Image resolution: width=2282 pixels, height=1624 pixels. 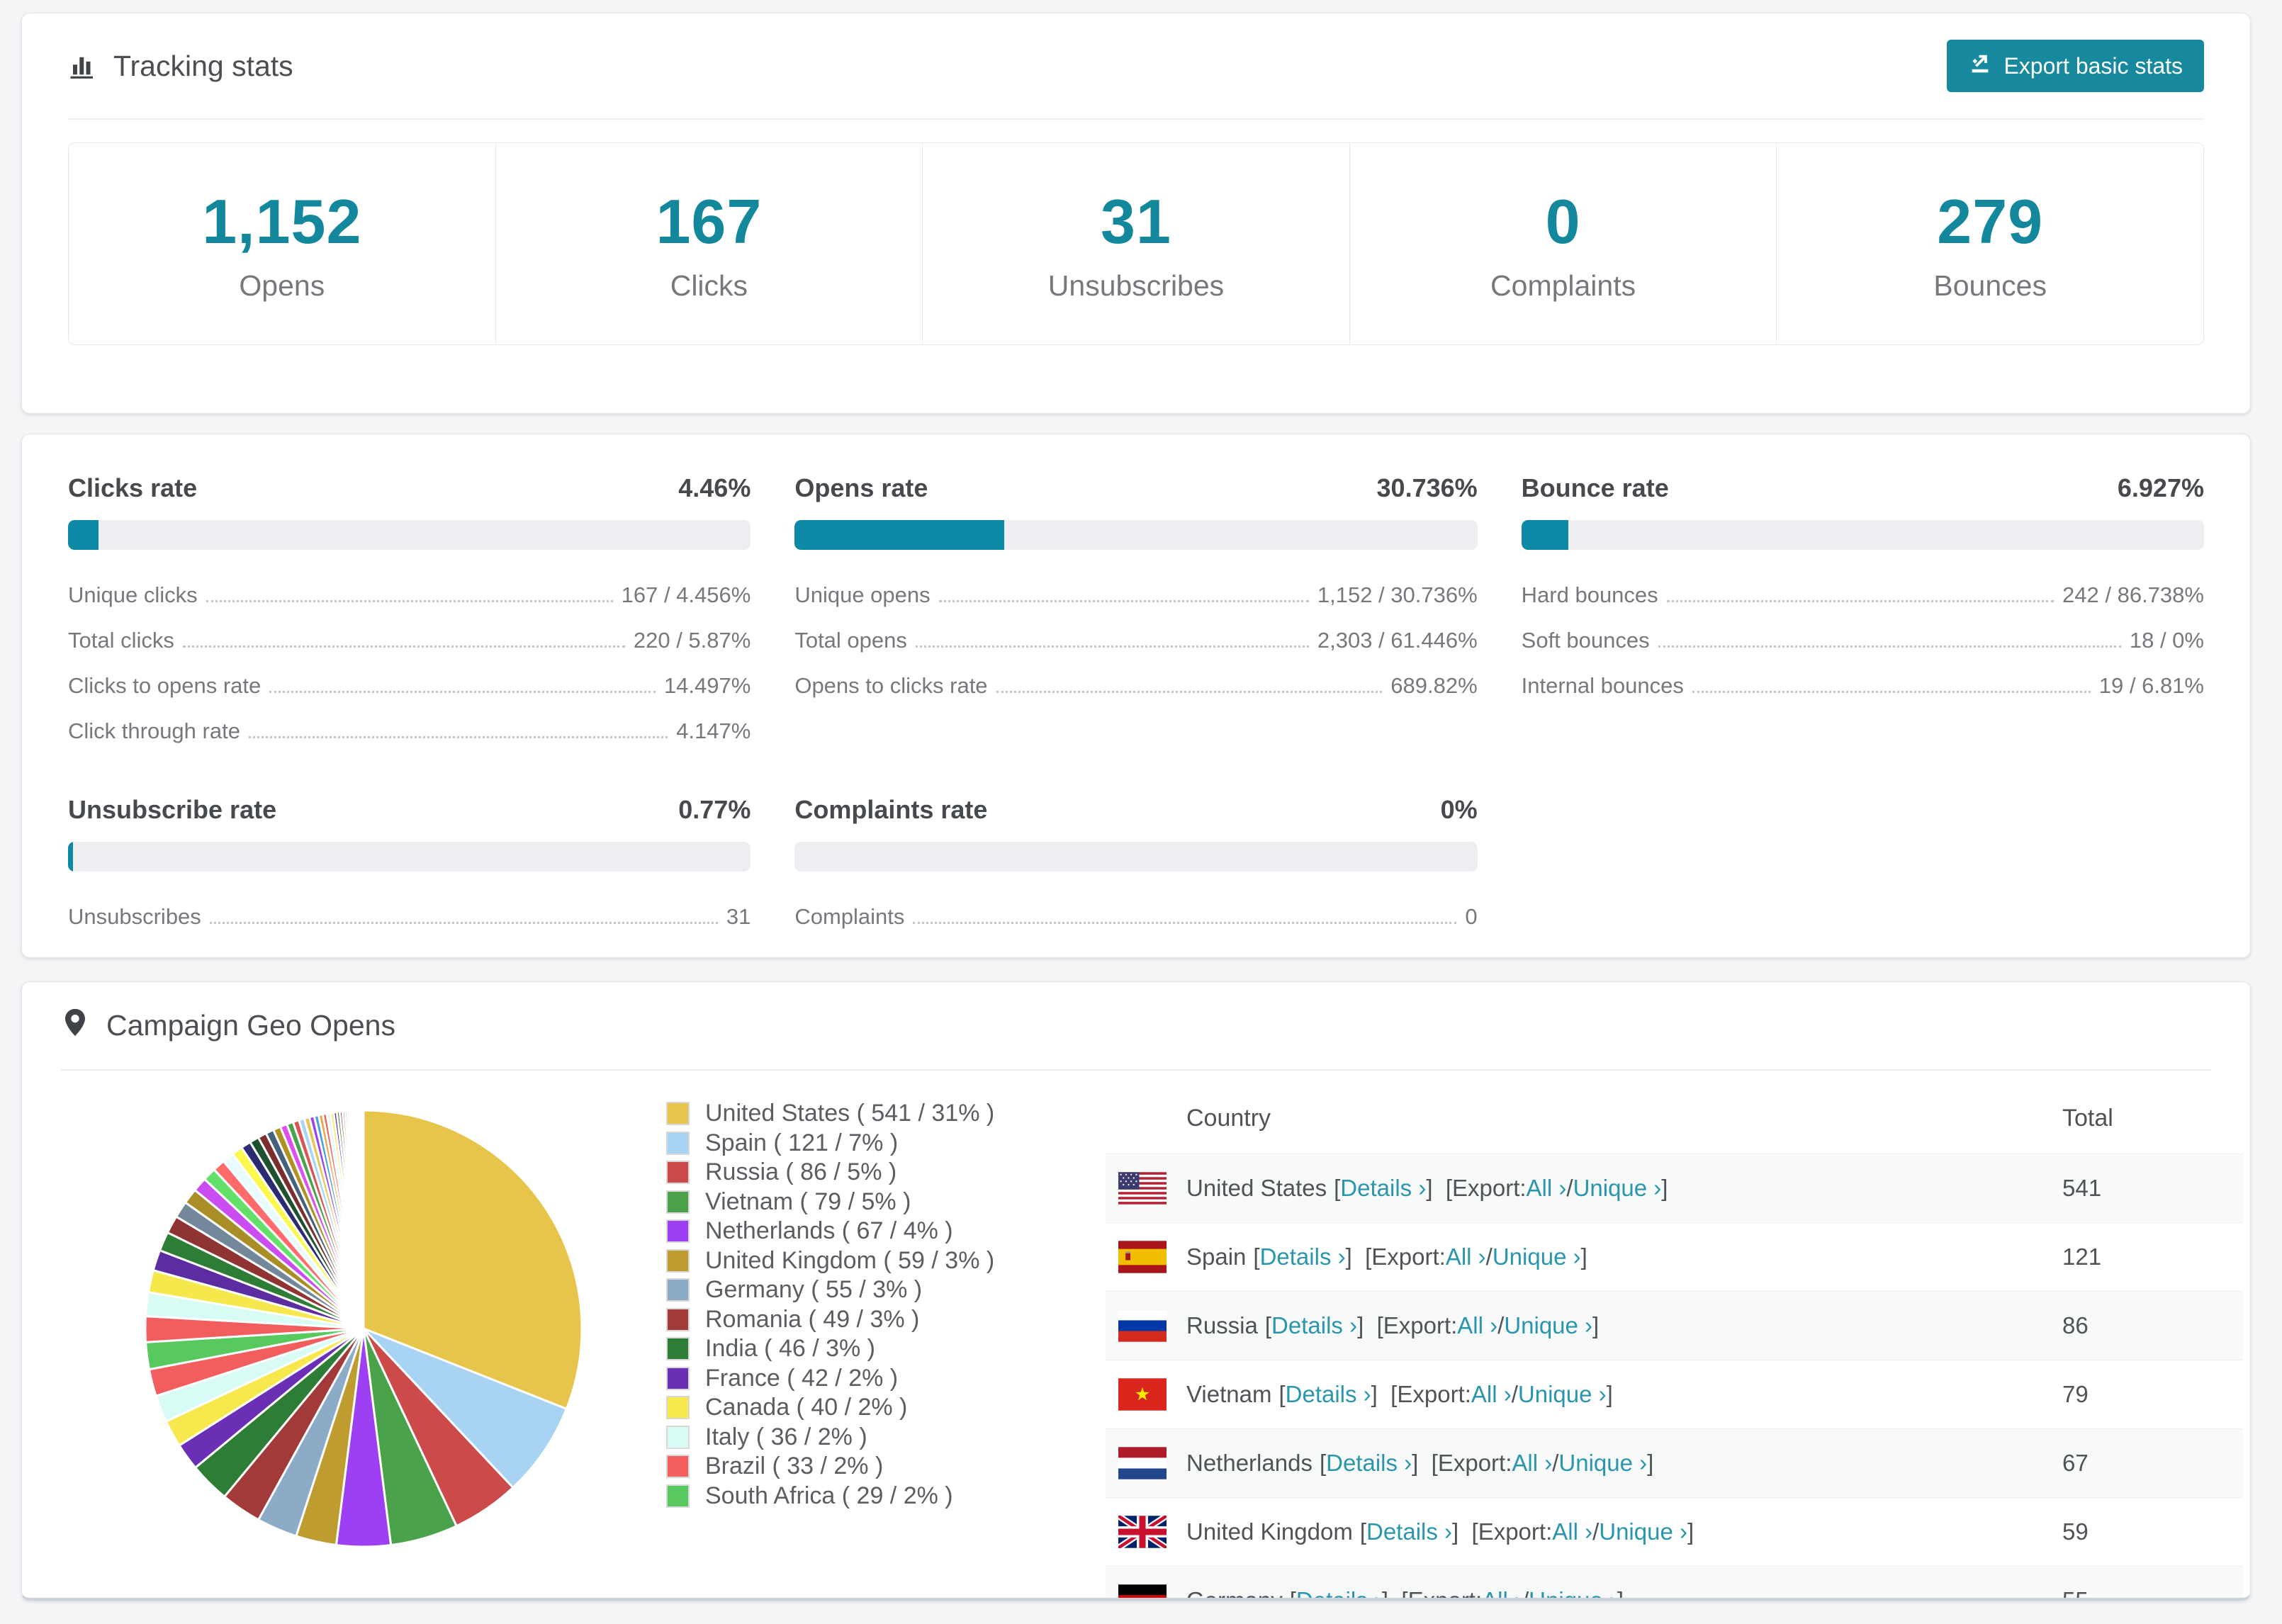 I want to click on bar-chart-icon, so click(x=83, y=66).